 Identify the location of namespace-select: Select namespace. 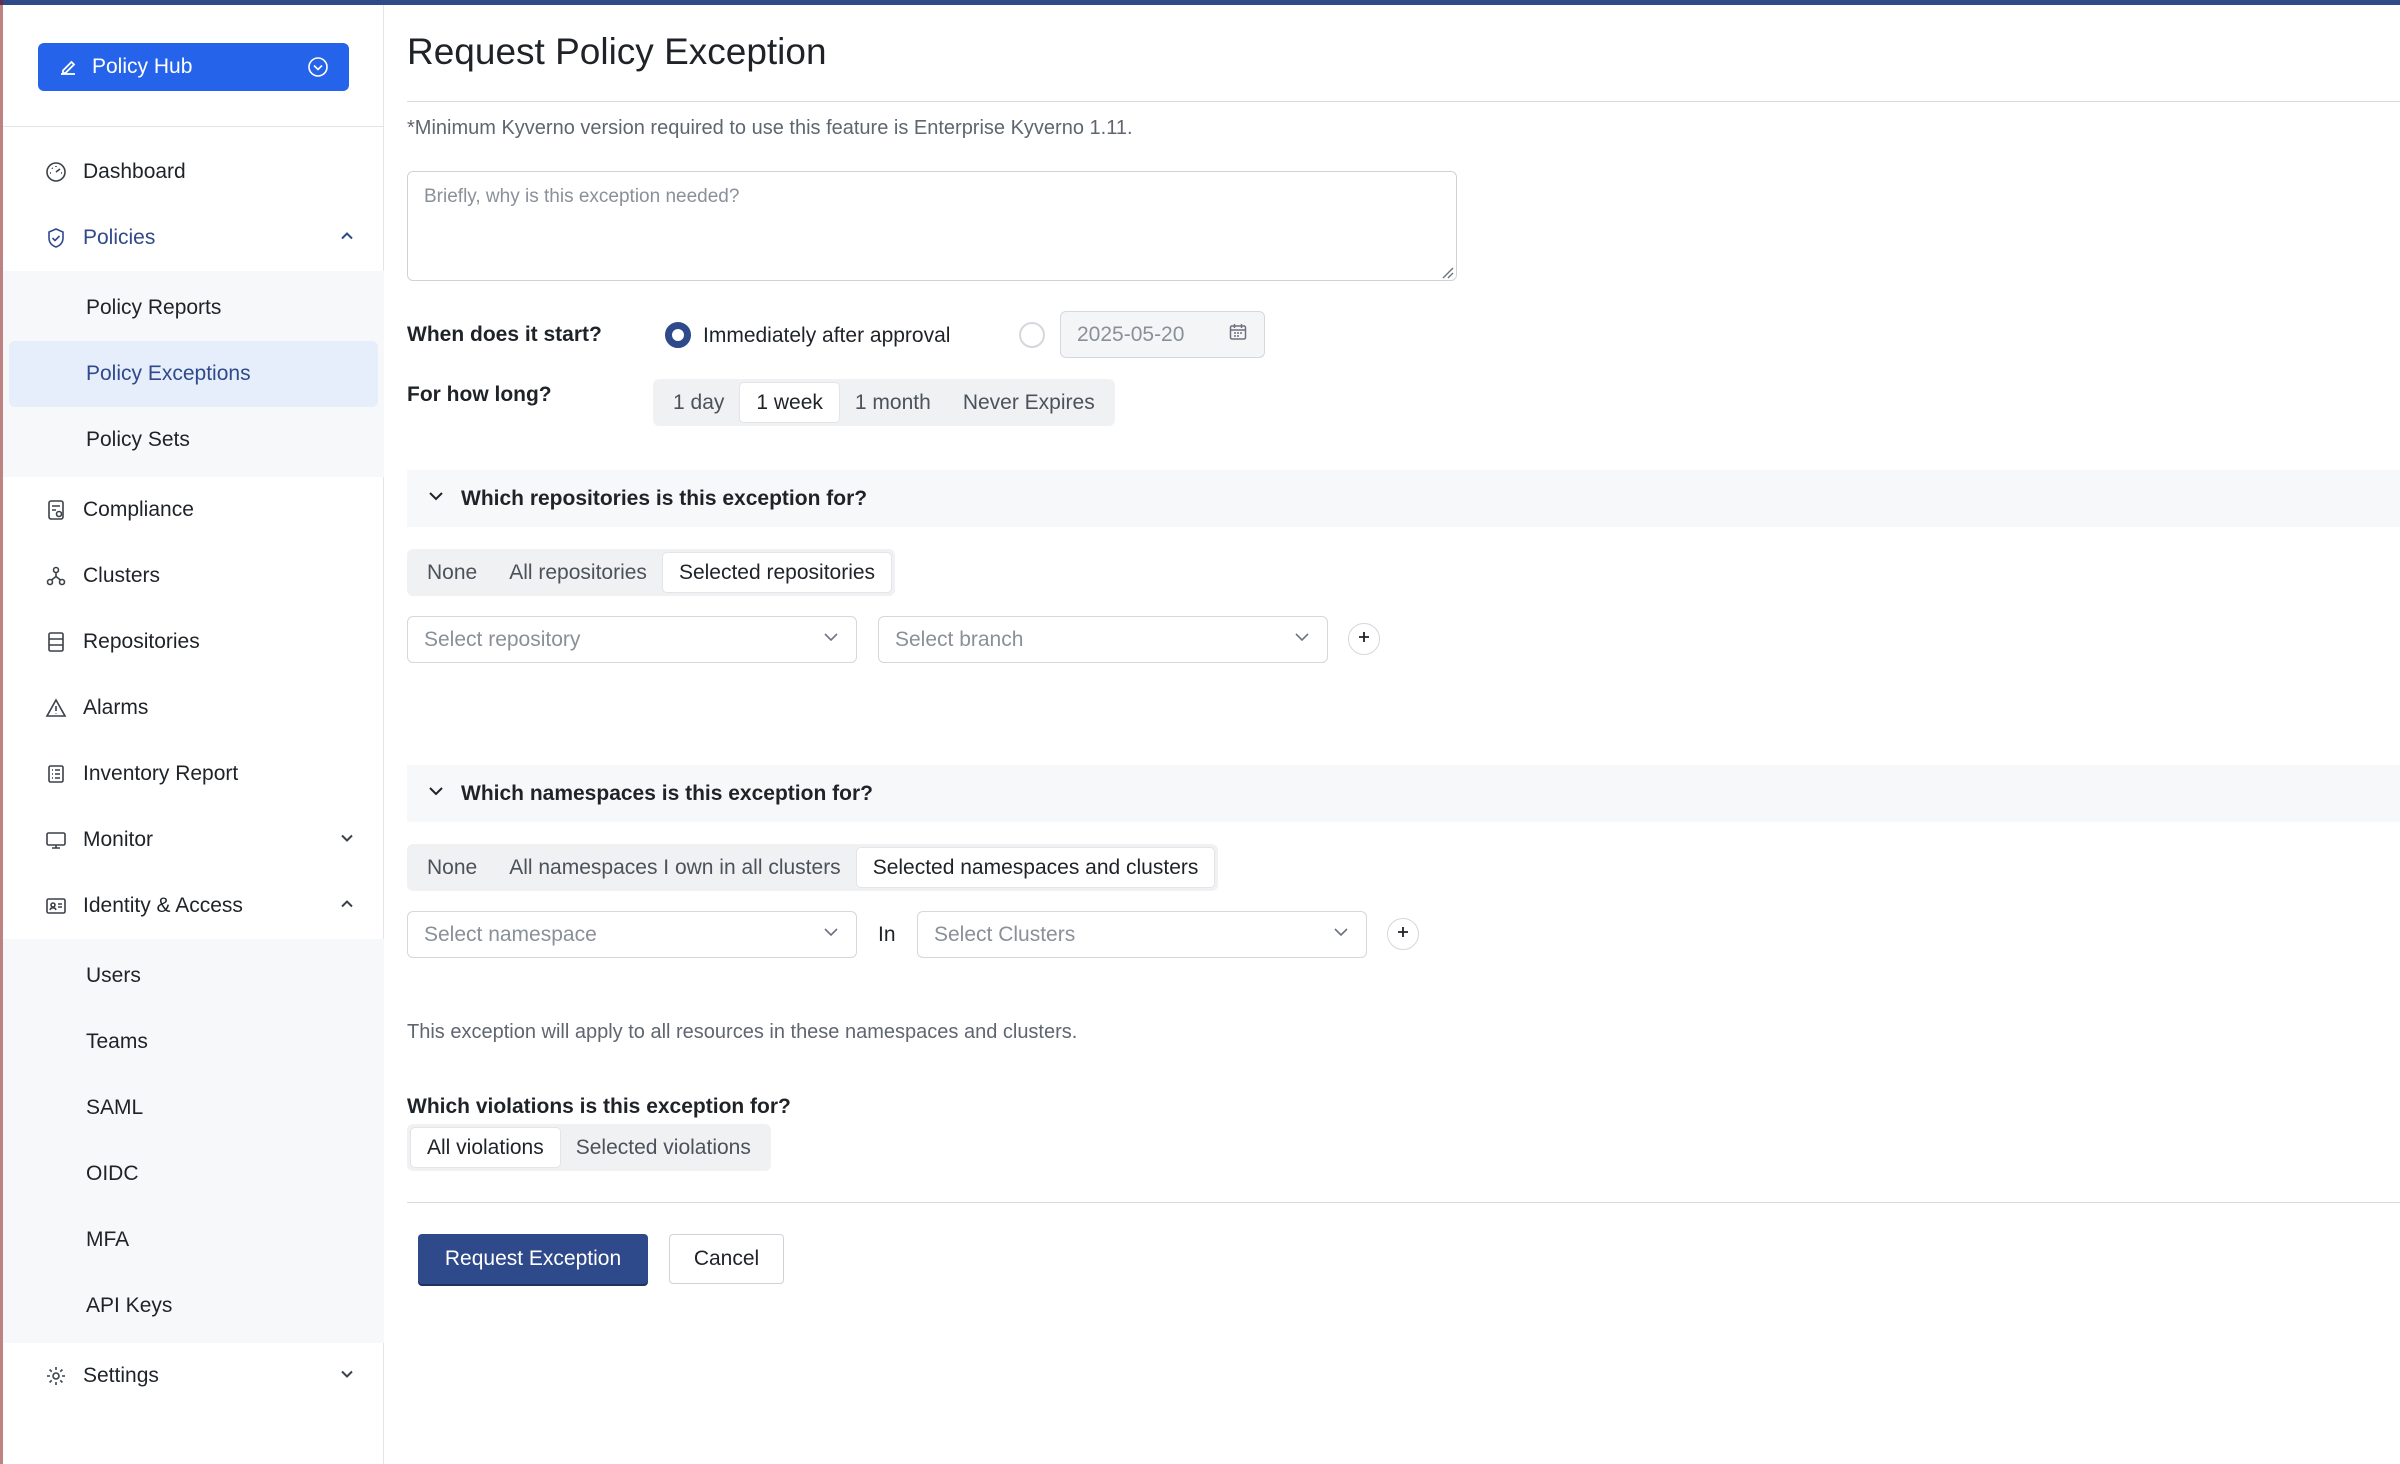
(632, 934).